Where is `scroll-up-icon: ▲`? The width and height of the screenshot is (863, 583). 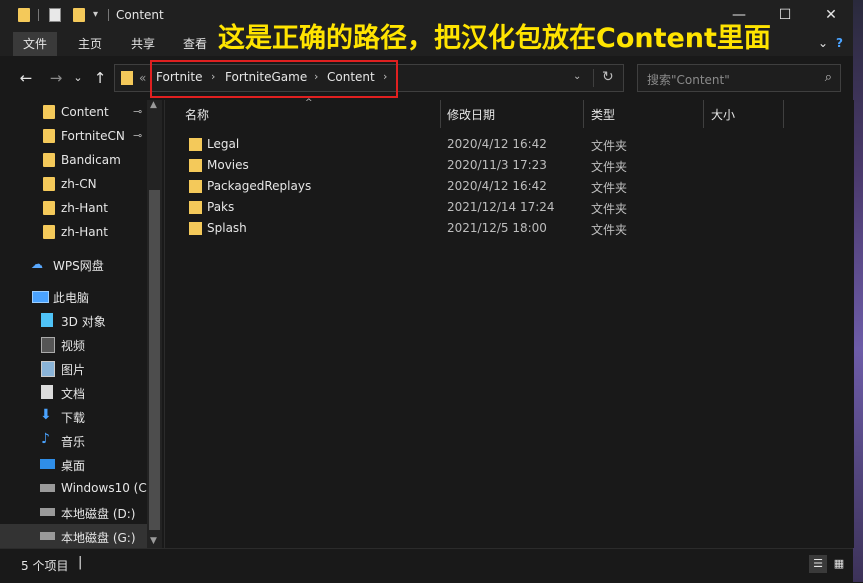 scroll-up-icon: ▲ is located at coordinates (153, 105).